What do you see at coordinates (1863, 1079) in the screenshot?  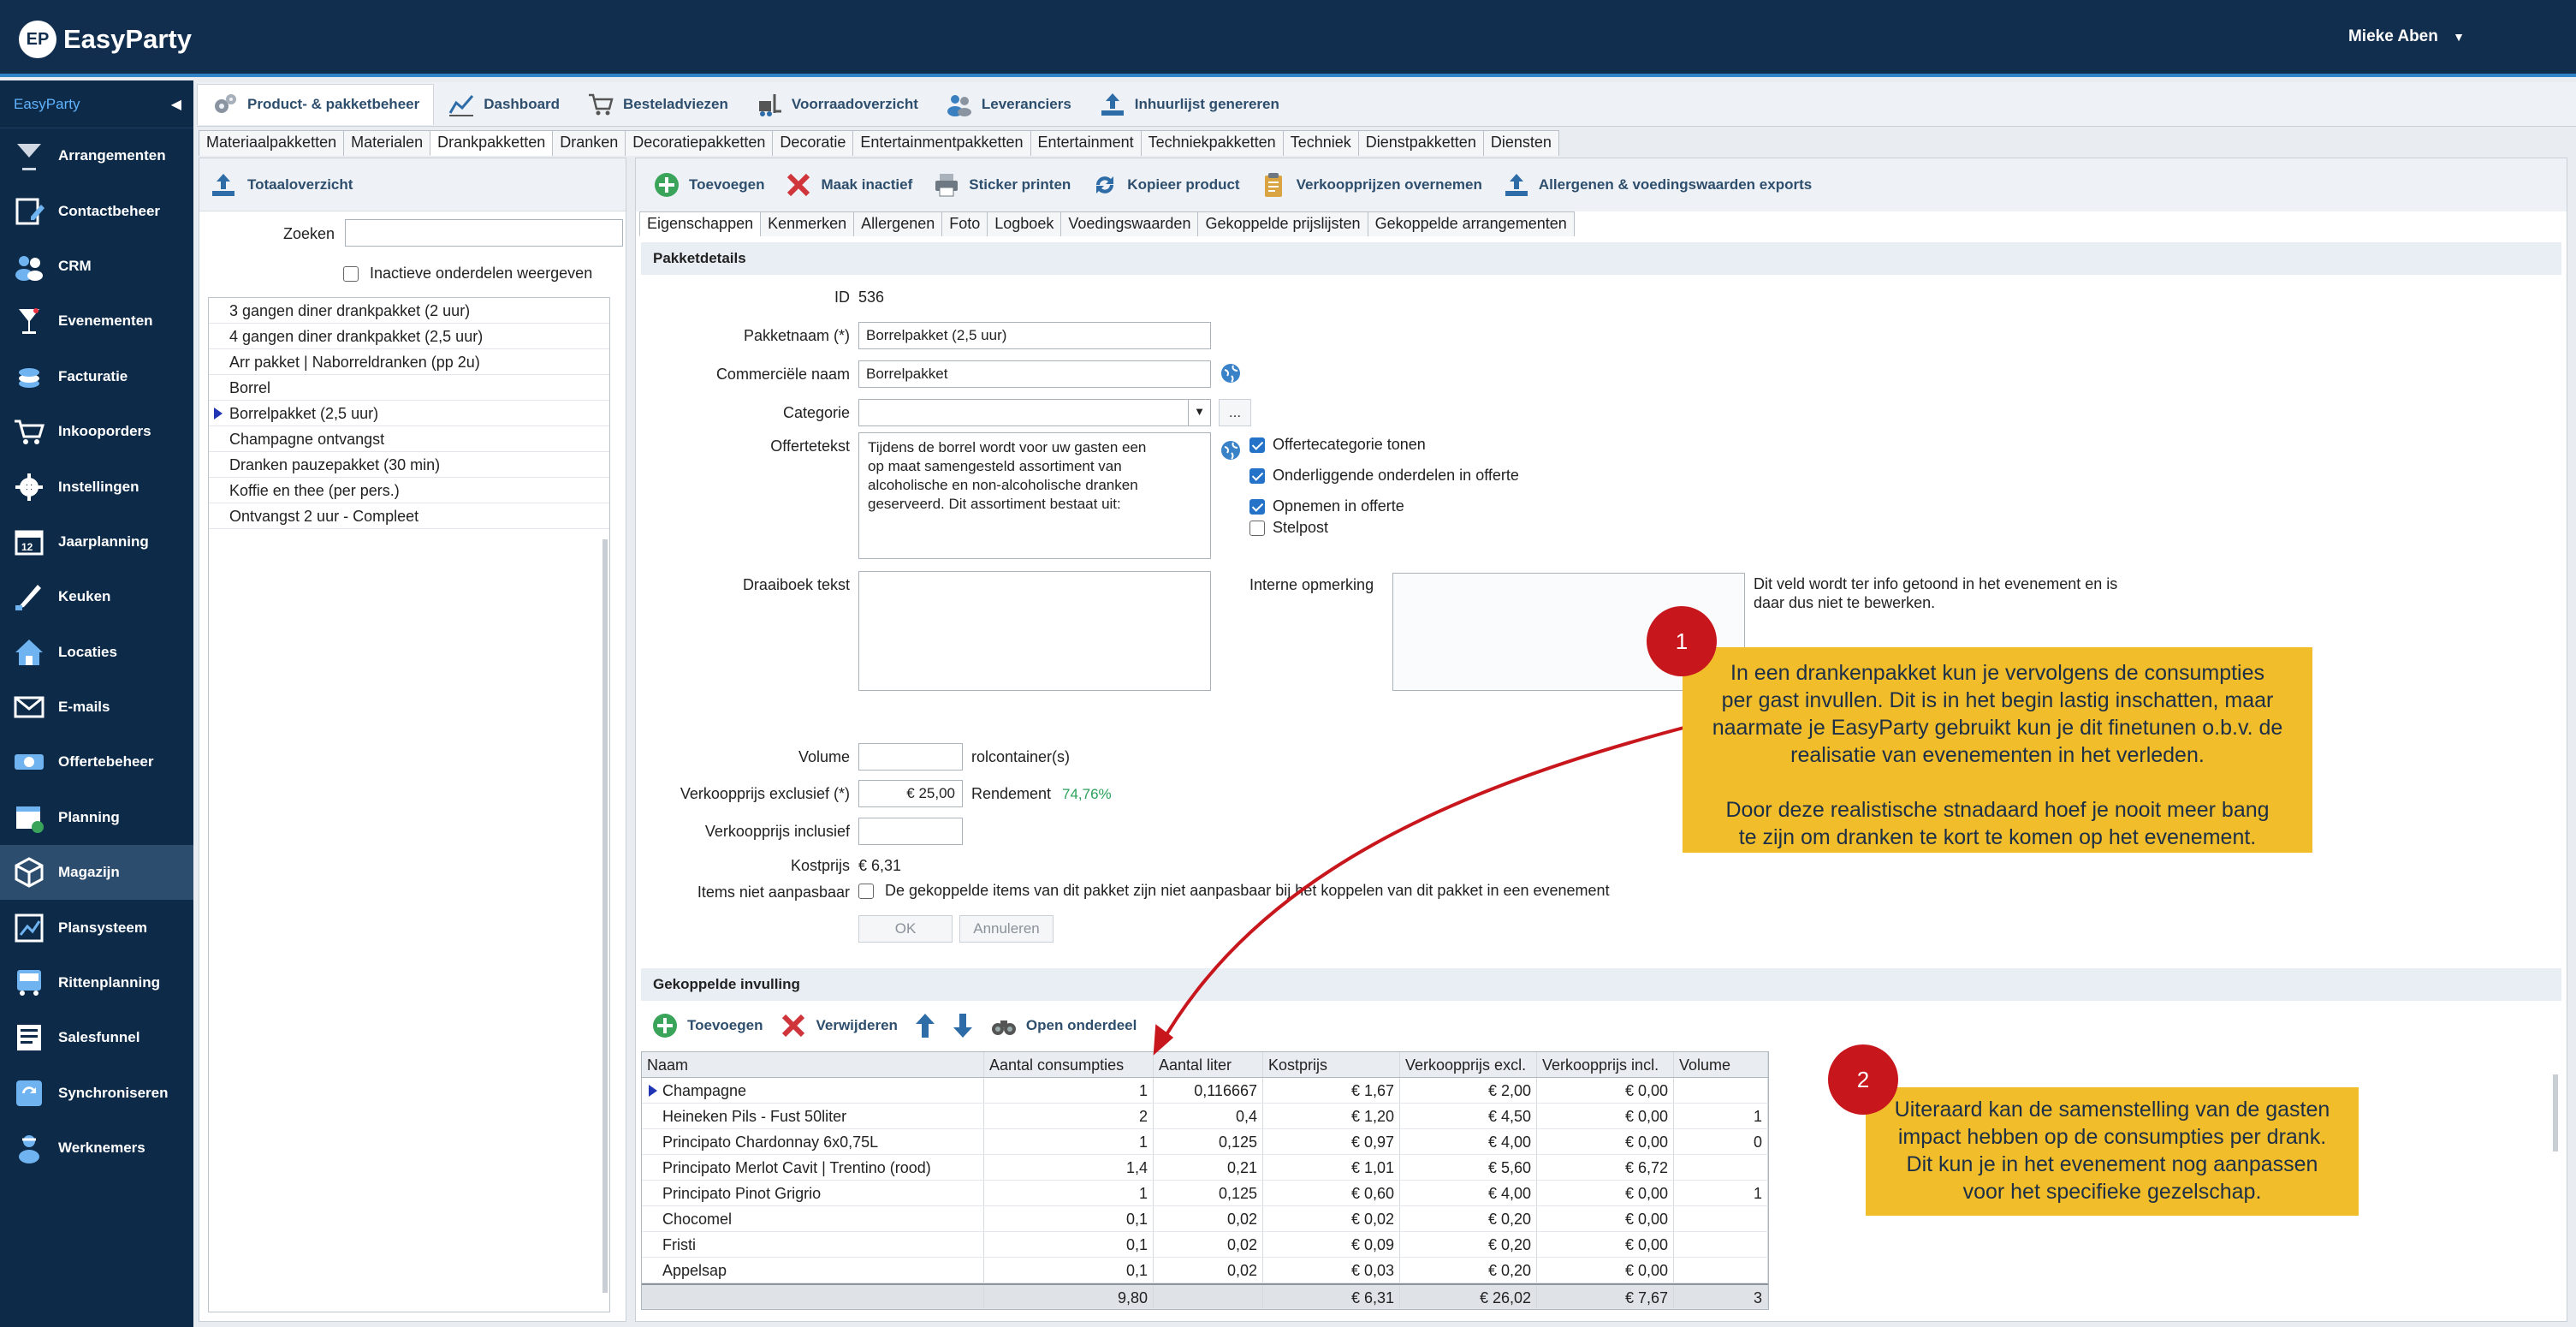 I see `callout-badge-2: 2` at bounding box center [1863, 1079].